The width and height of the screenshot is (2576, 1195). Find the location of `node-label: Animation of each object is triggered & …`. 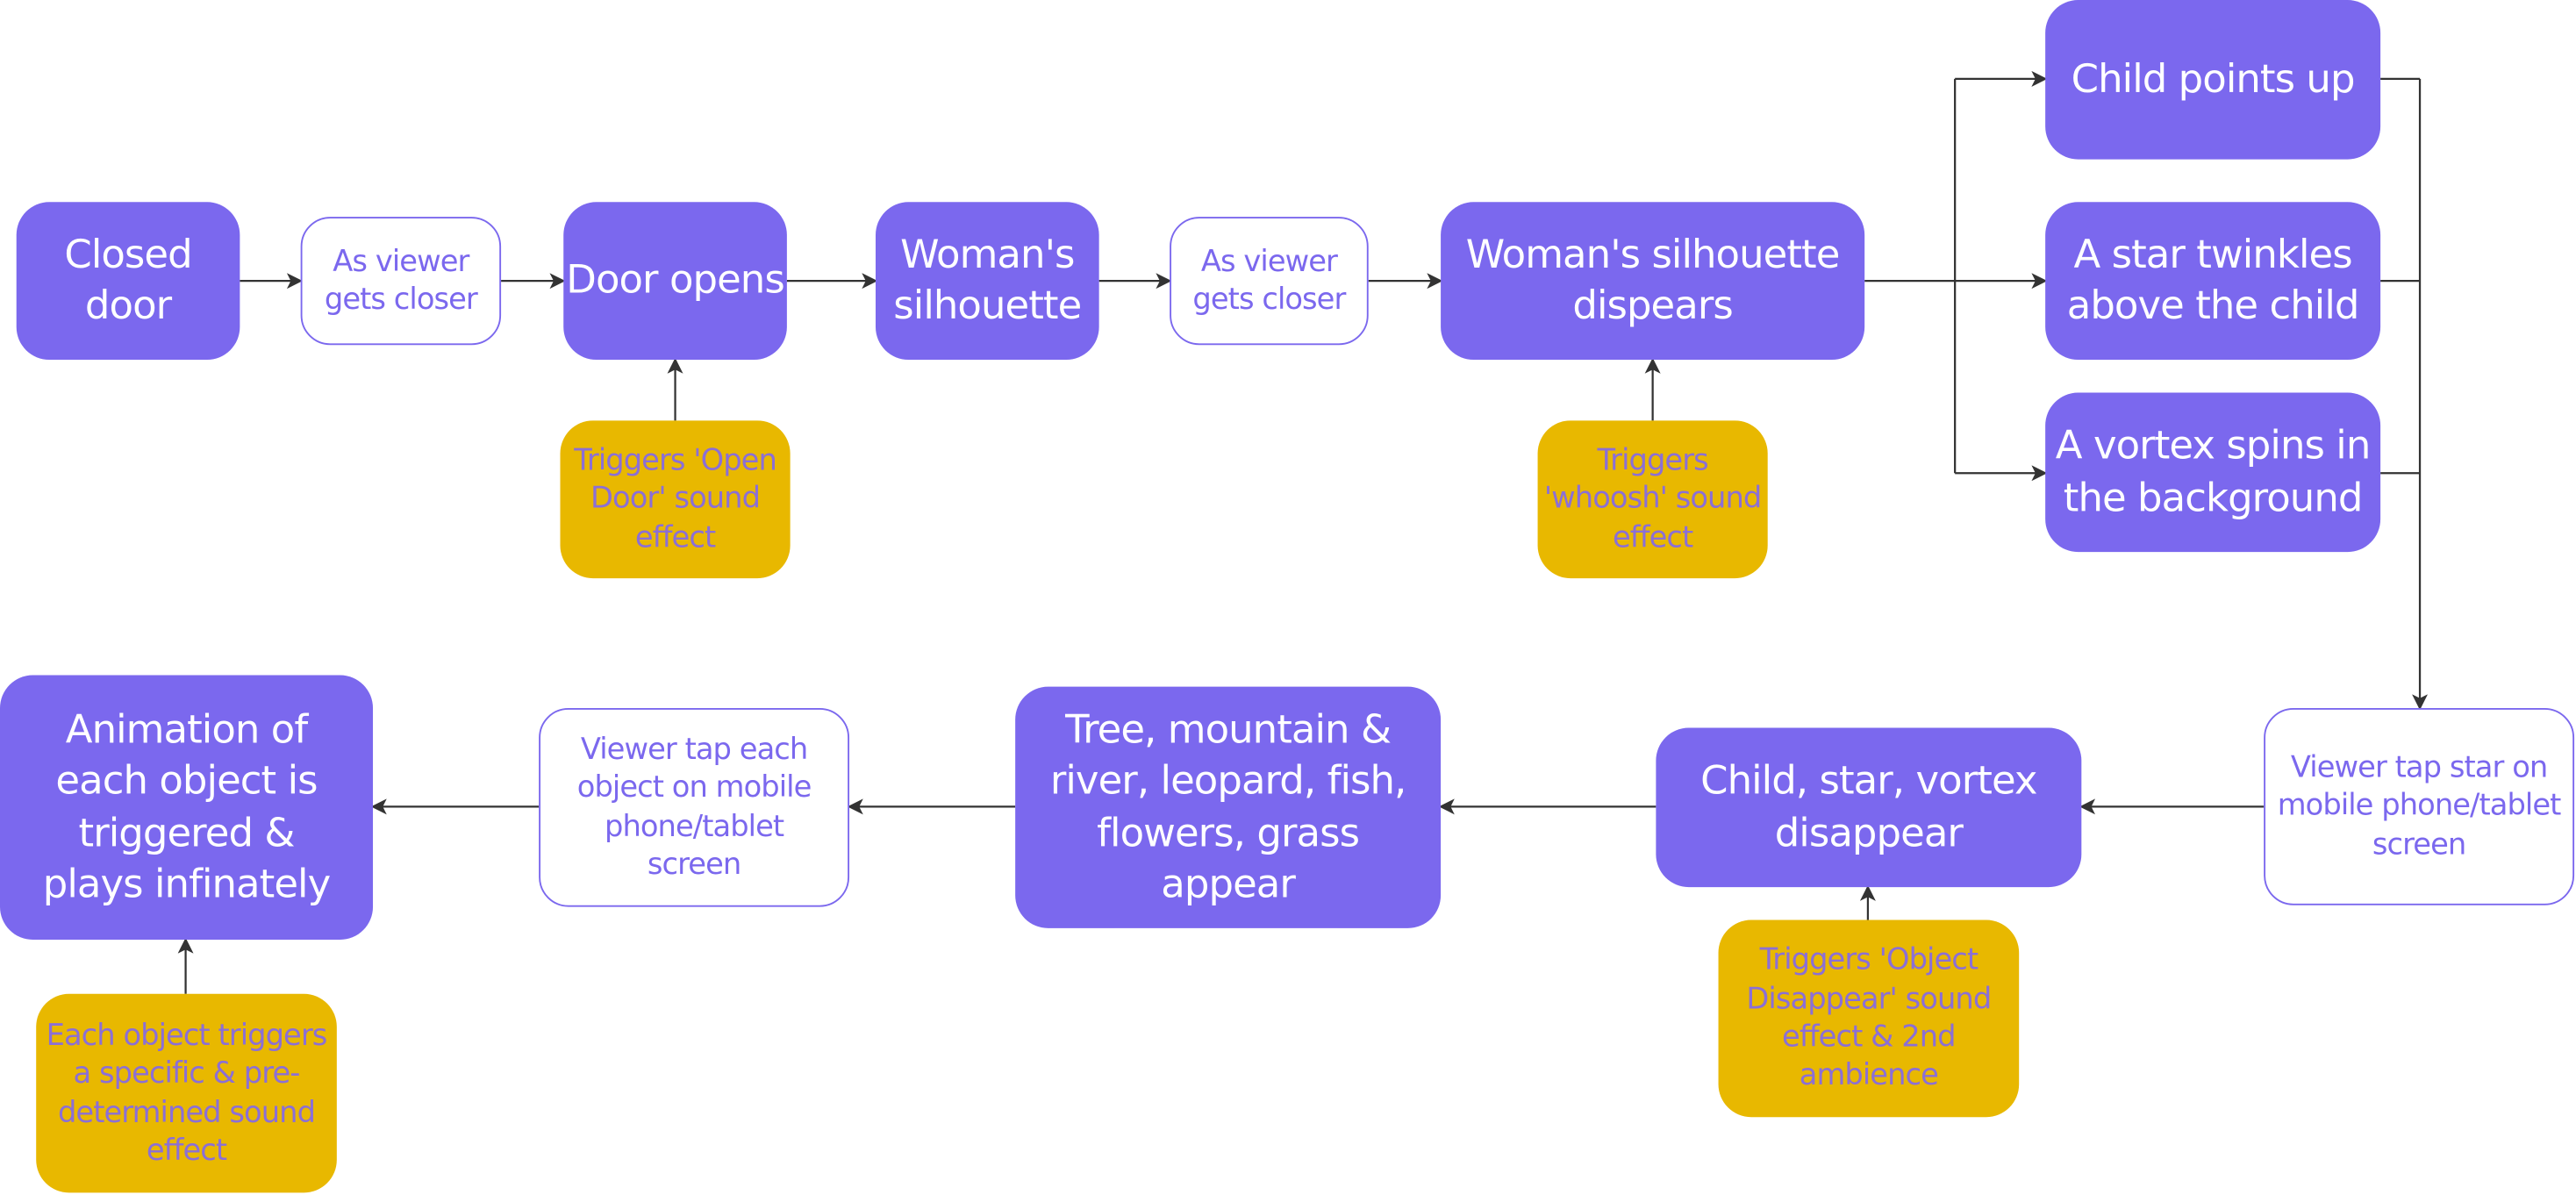

node-label: Animation of each object is triggered & … is located at coordinates (186, 806).